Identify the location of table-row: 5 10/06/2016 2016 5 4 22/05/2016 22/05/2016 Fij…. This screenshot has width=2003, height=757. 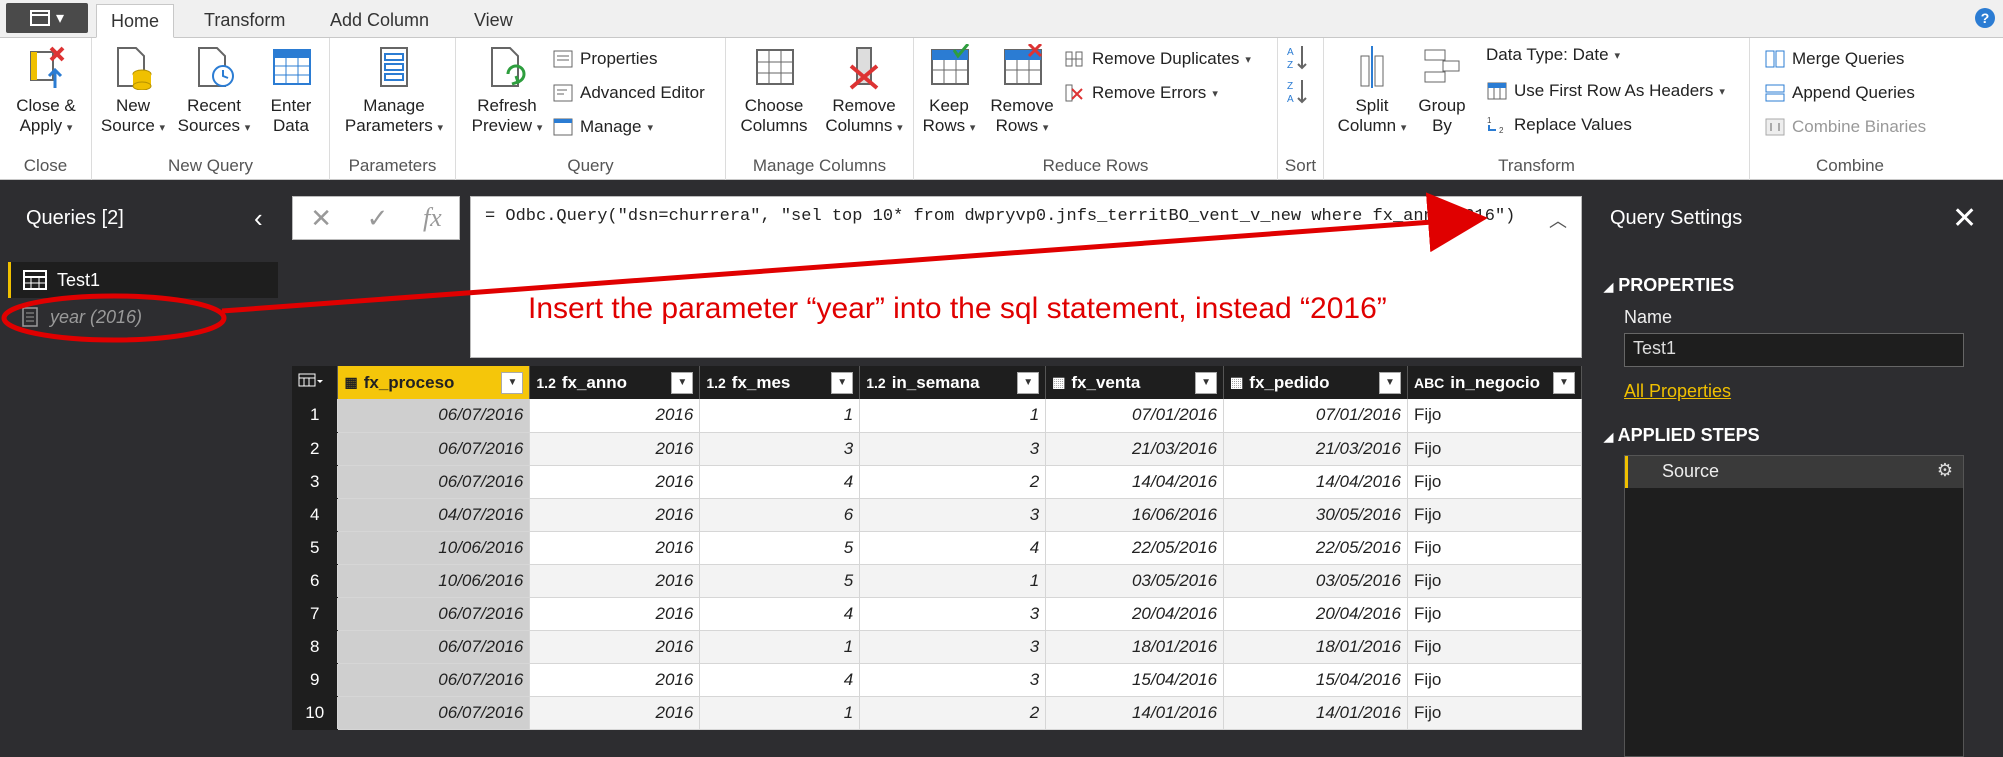
(937, 548).